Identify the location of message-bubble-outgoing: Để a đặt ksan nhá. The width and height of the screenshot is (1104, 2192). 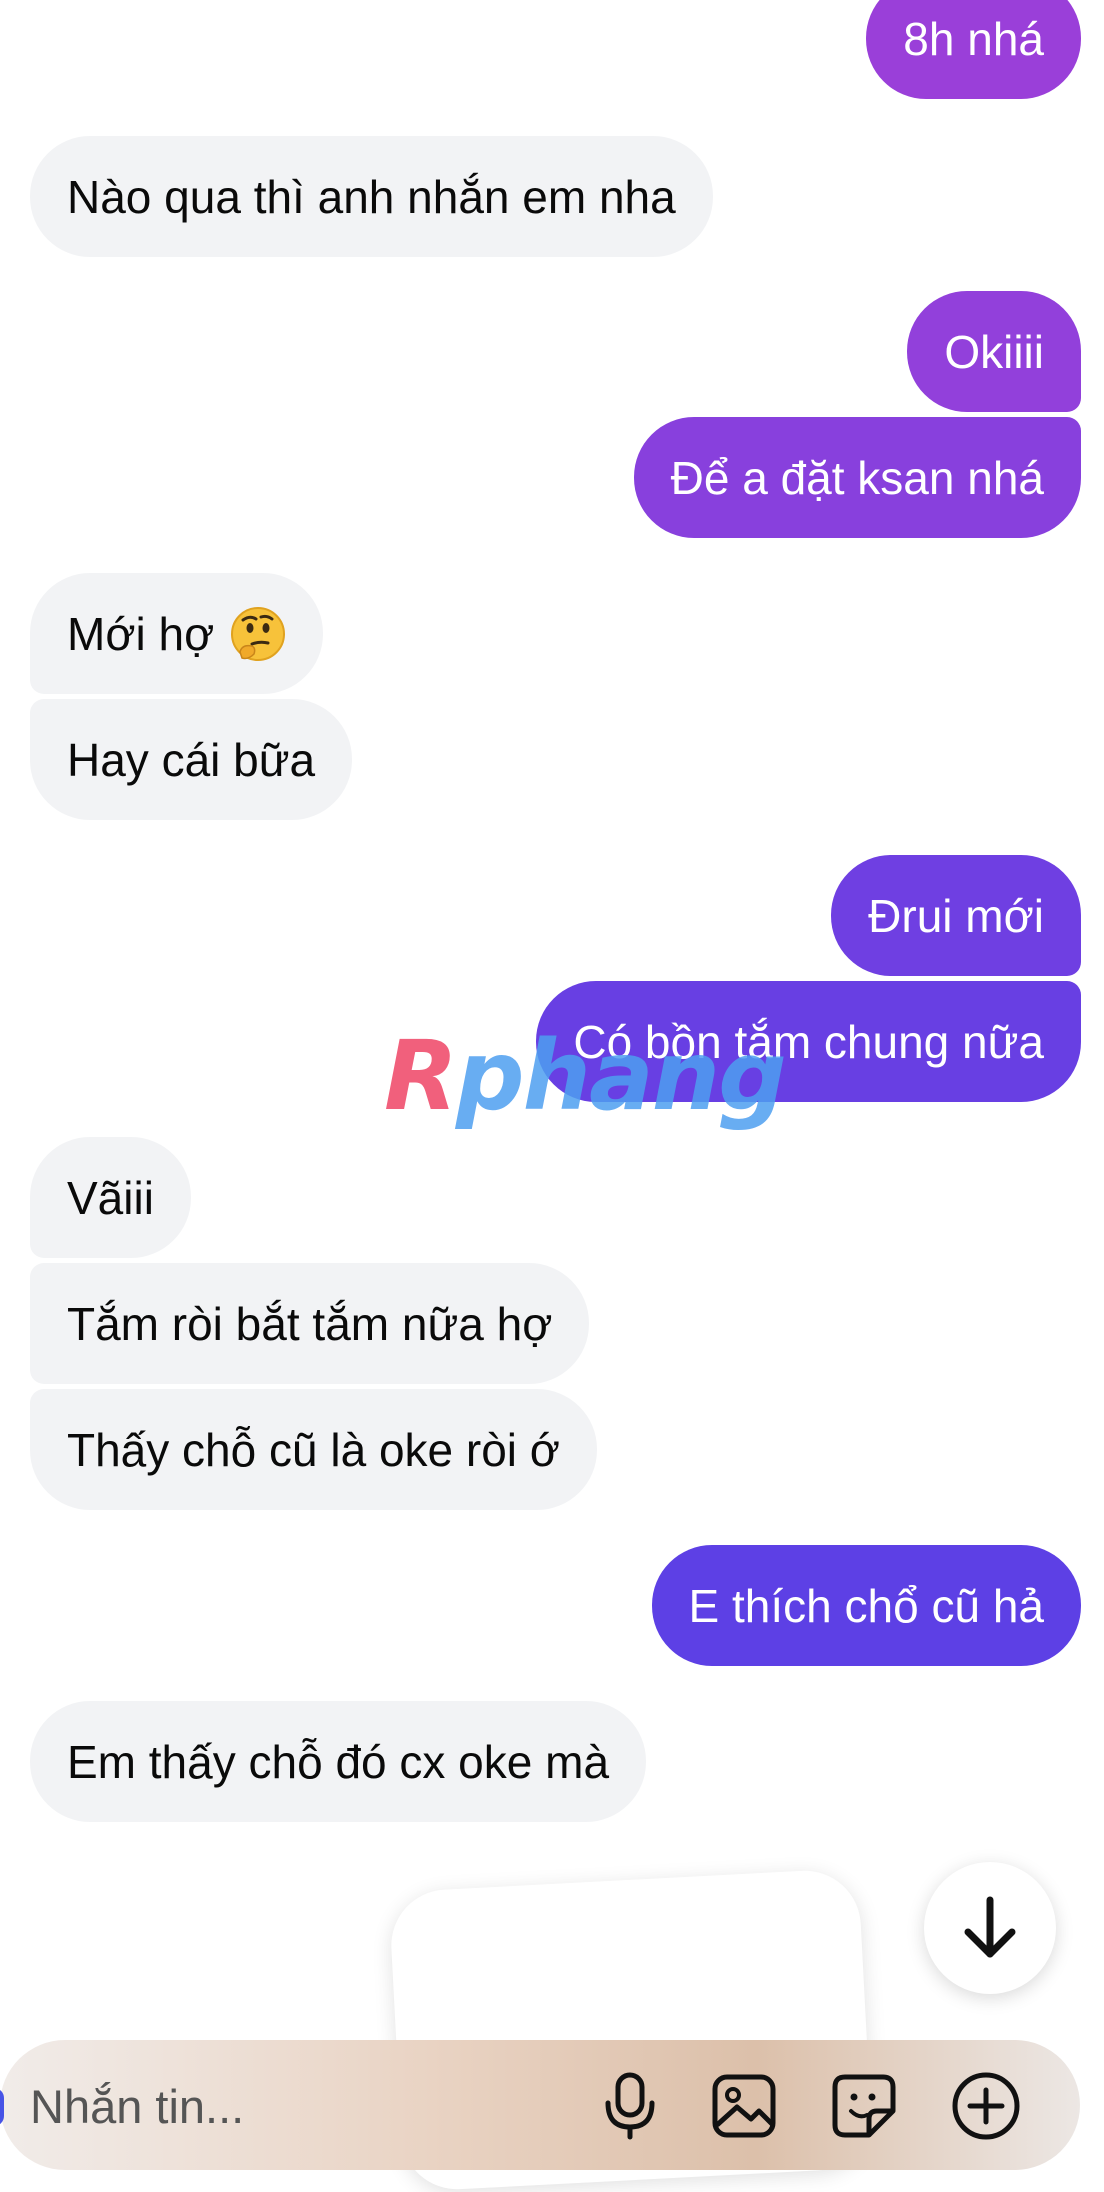
(857, 477).